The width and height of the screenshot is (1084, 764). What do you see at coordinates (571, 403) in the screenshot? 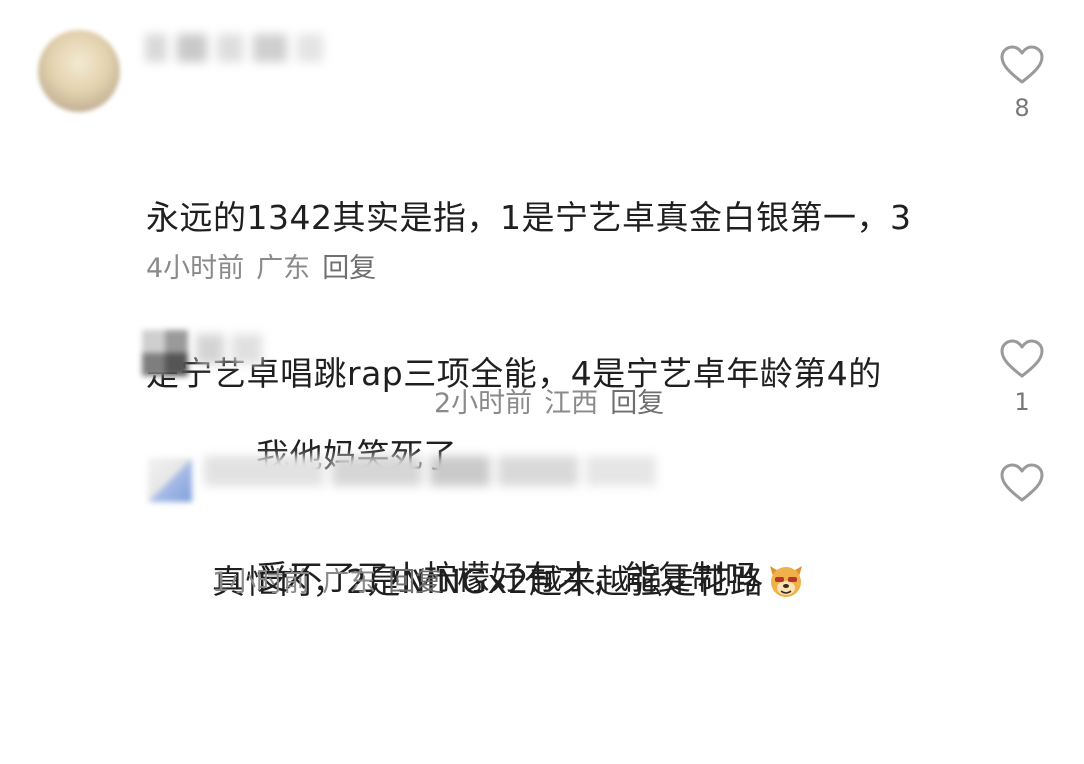
I see `comment-location: 江西` at bounding box center [571, 403].